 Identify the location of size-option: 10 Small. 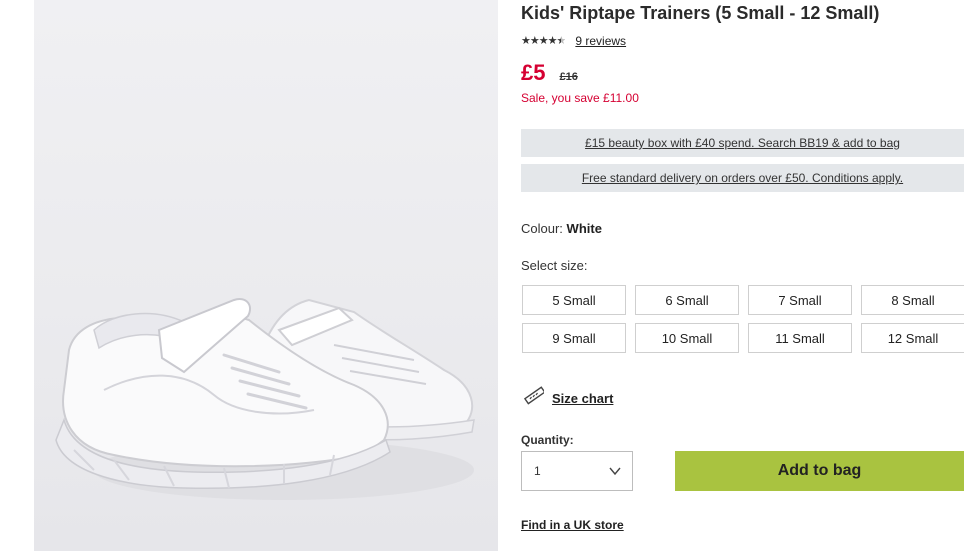
(687, 338).